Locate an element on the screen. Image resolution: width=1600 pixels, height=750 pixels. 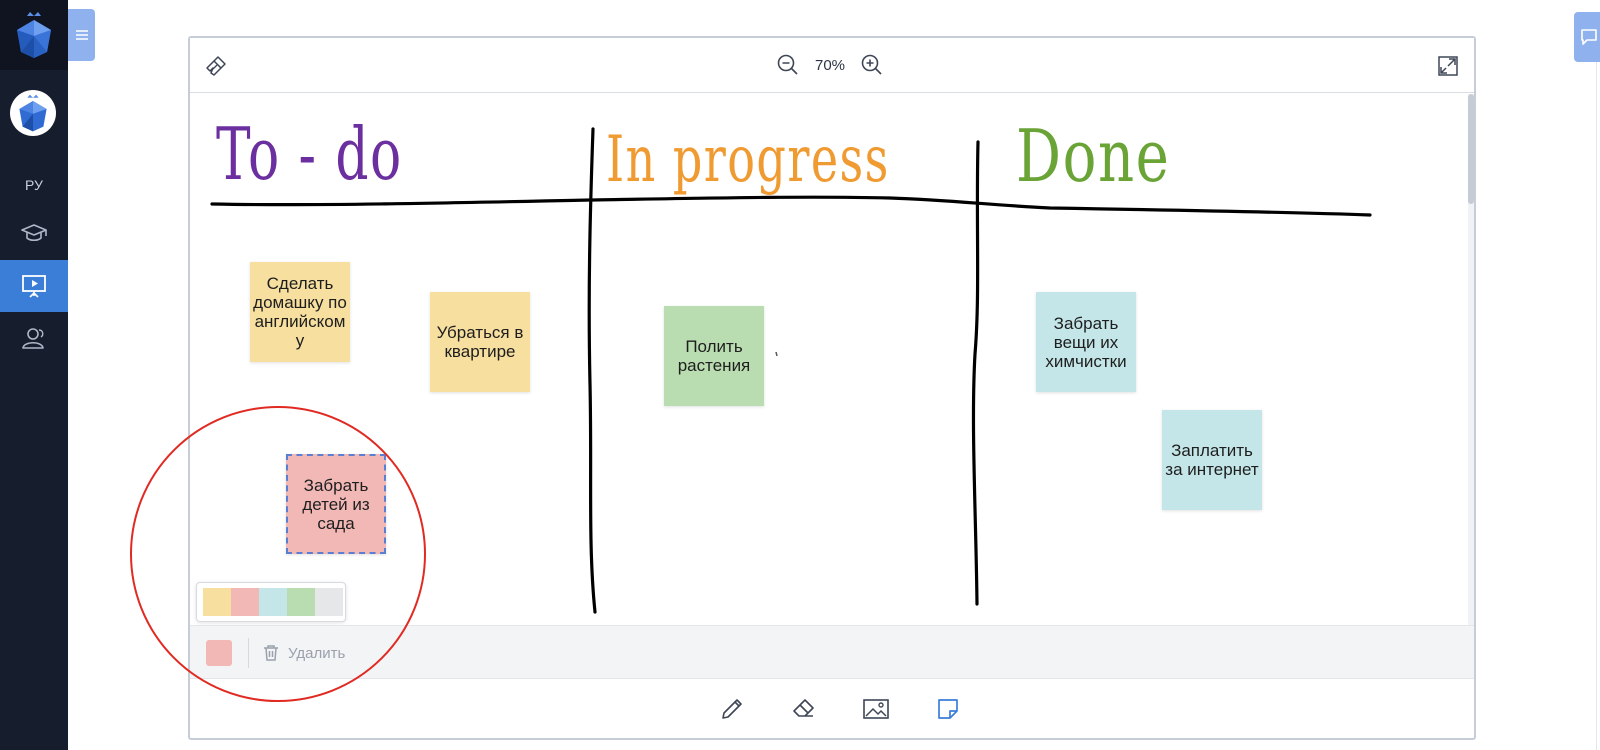
avatar-crystal-icon is located at coordinates (33, 113).